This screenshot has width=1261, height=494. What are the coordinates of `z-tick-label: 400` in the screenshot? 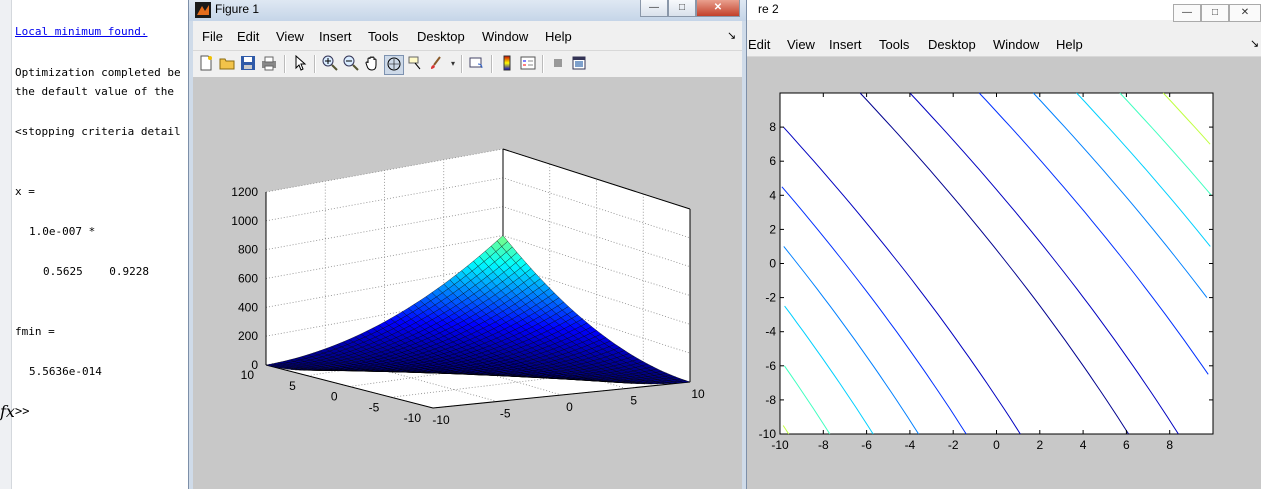 It's located at (248, 307).